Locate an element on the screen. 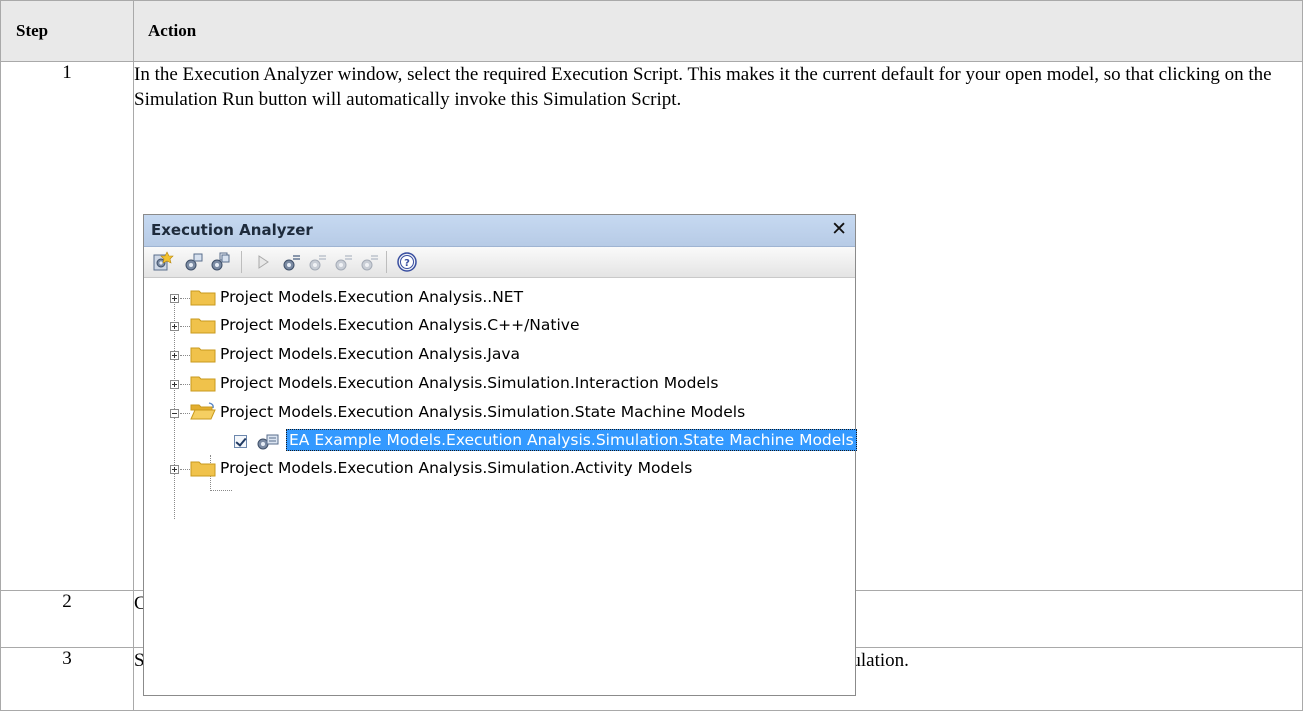 The width and height of the screenshot is (1303, 711). step-number: 3 is located at coordinates (67, 658).